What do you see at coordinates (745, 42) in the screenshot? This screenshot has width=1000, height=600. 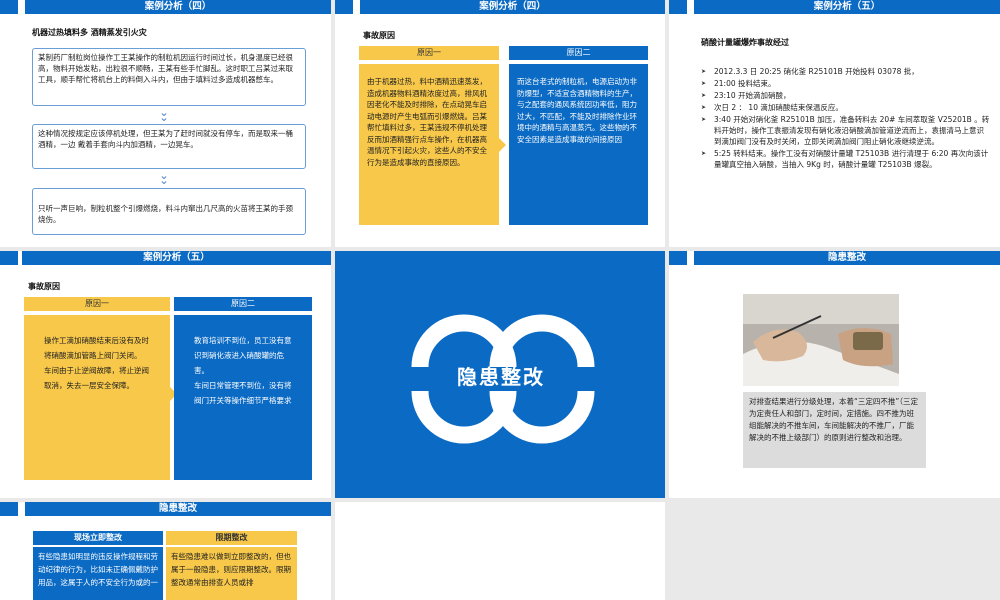 I see `section-title: 硝酸计量罐爆炸事故经过` at bounding box center [745, 42].